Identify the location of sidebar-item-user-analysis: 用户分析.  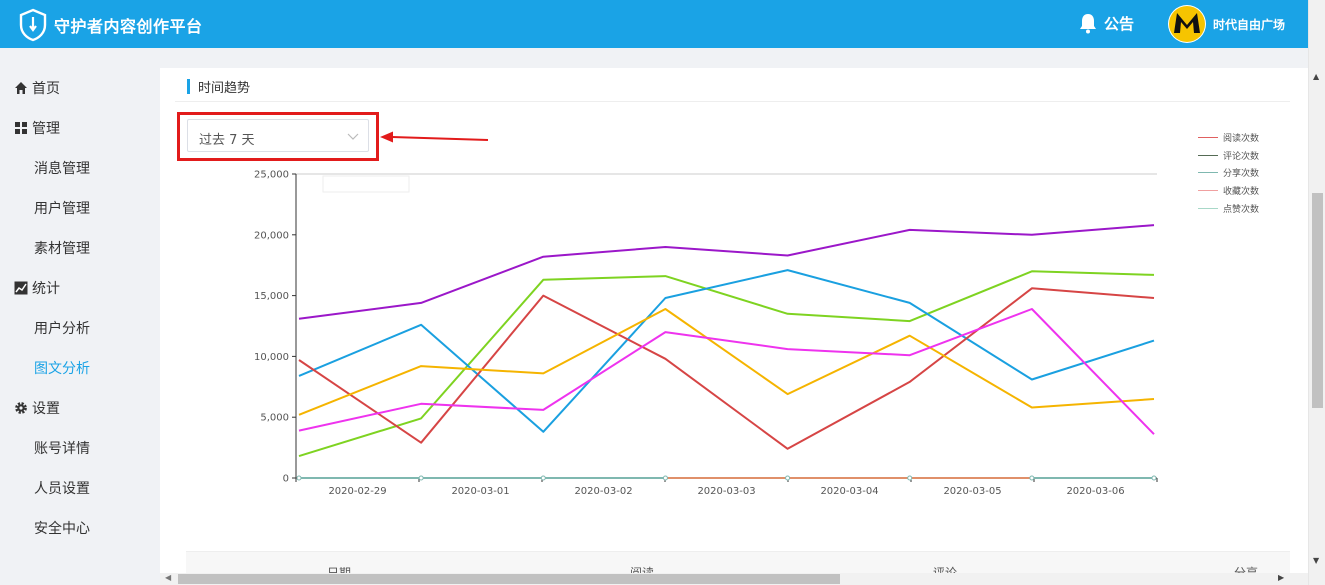
(80, 328).